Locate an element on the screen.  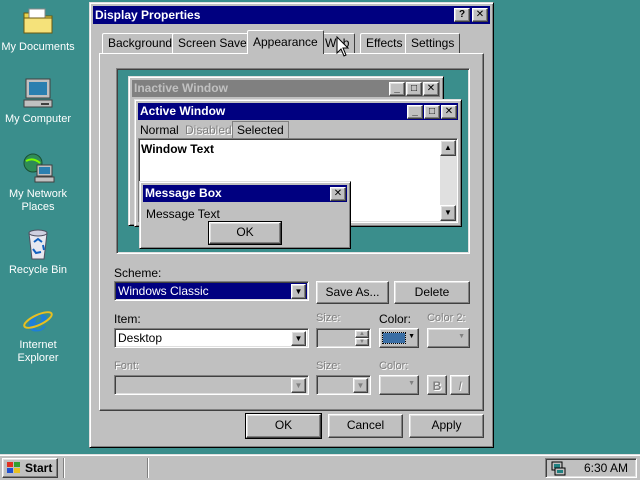
scroll-track is located at coordinates (448, 180).